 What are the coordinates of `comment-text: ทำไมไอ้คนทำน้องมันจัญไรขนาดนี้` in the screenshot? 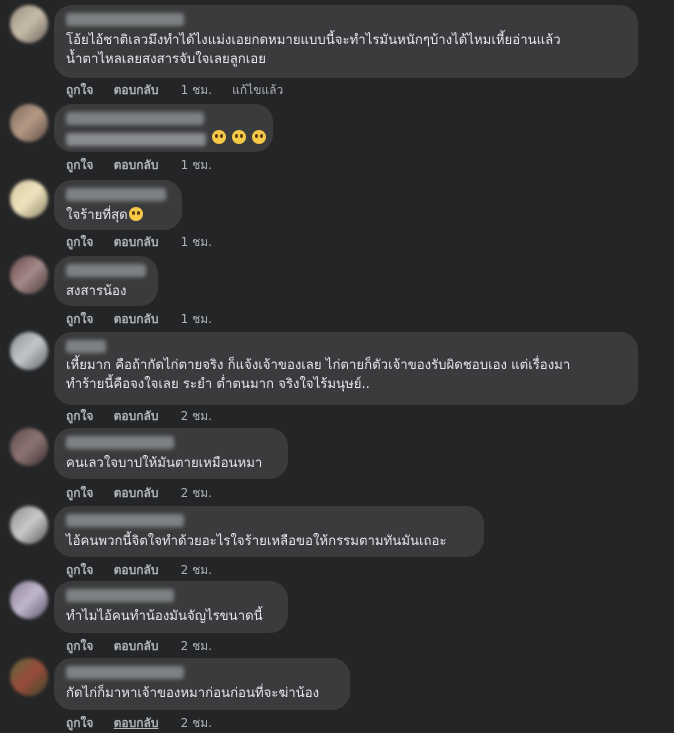 It's located at (164, 616).